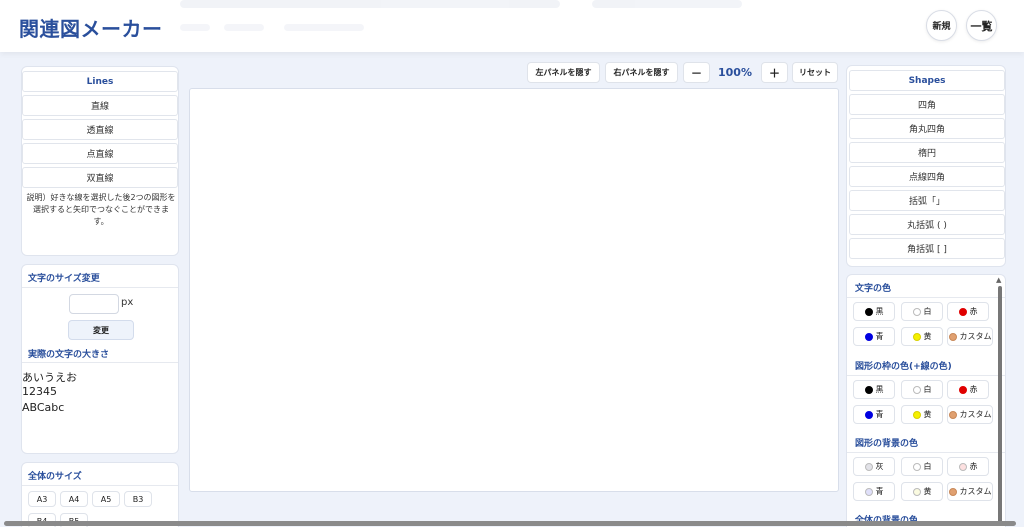  What do you see at coordinates (94, 304) in the screenshot?
I see `font-size-input` at bounding box center [94, 304].